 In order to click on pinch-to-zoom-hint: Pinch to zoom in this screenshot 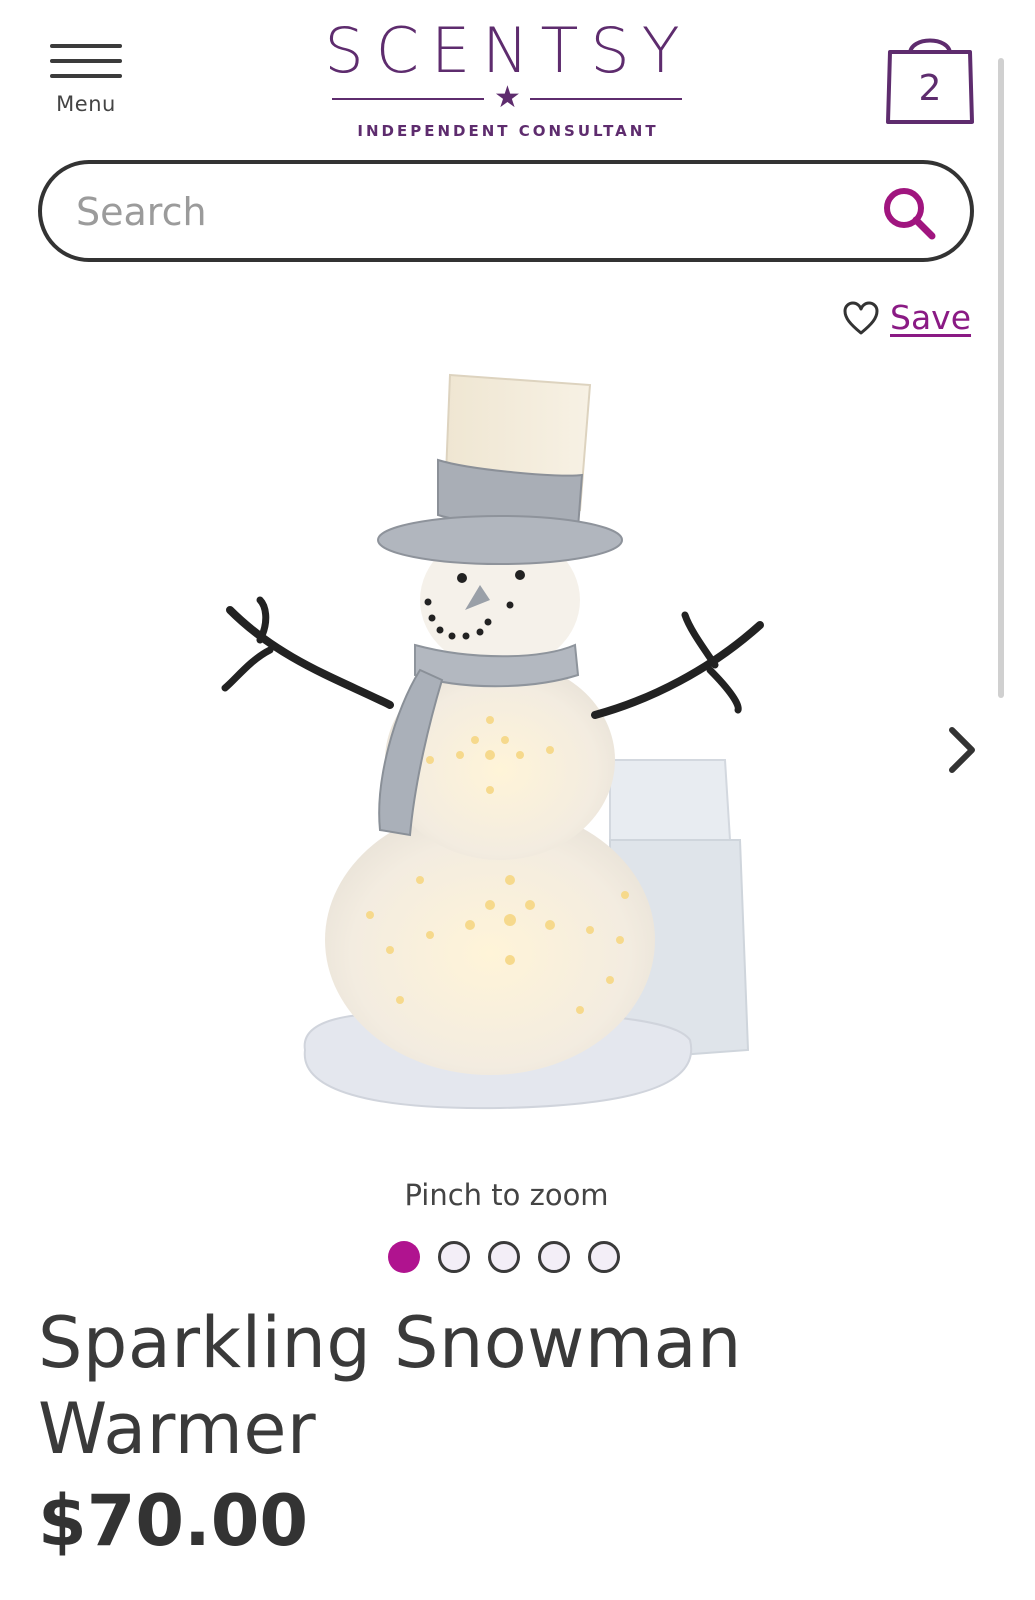, I will do `click(506, 1195)`.